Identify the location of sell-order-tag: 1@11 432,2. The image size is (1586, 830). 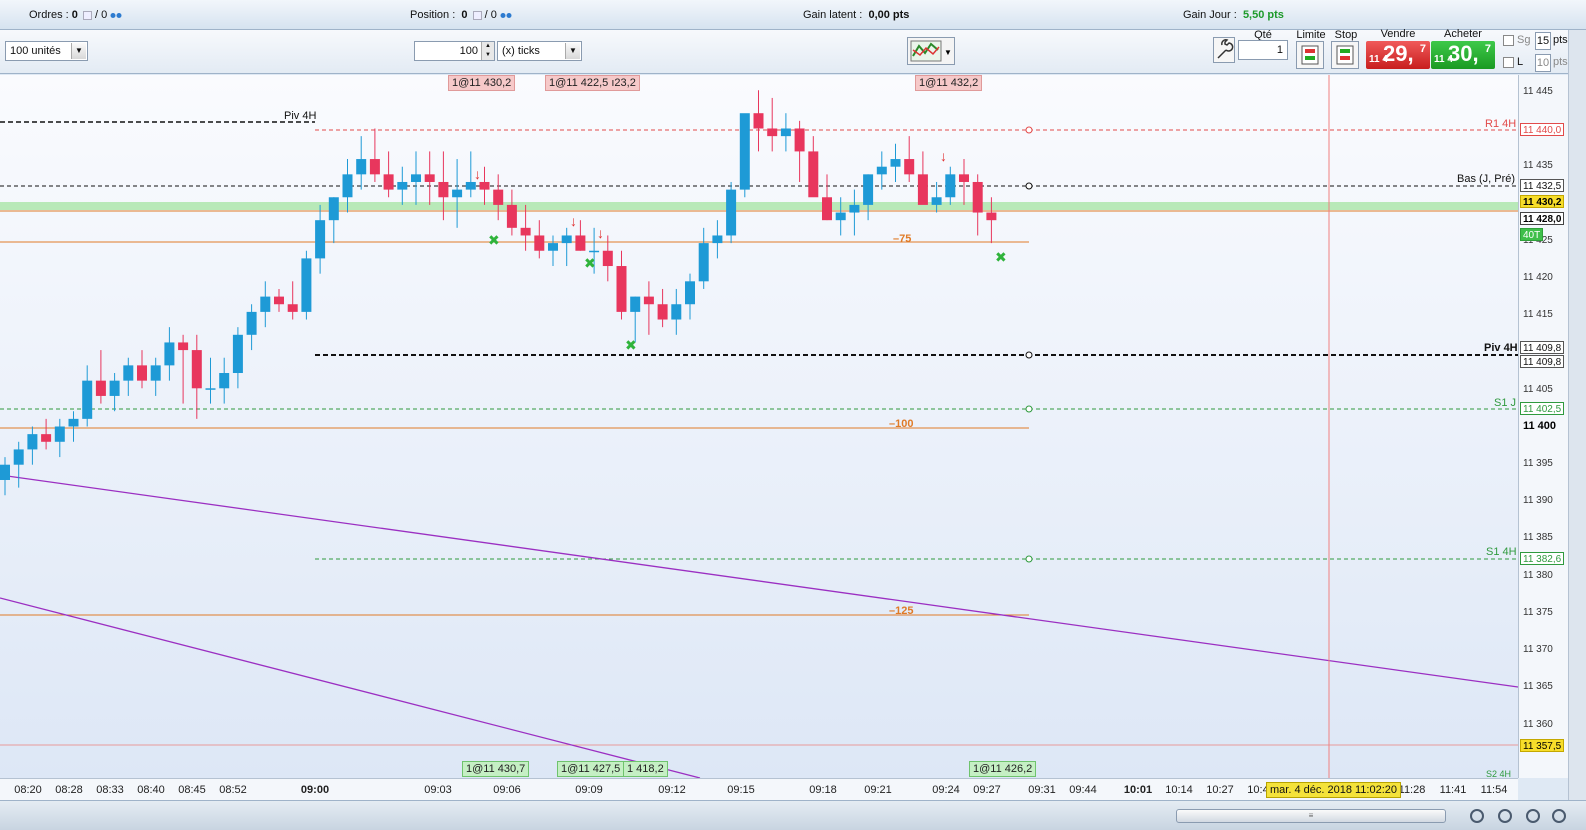
(949, 83).